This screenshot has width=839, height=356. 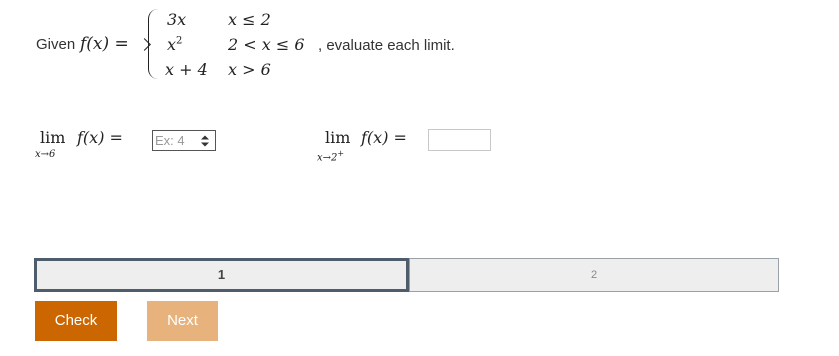 What do you see at coordinates (104, 44) in the screenshot?
I see `function-name: f(x) =` at bounding box center [104, 44].